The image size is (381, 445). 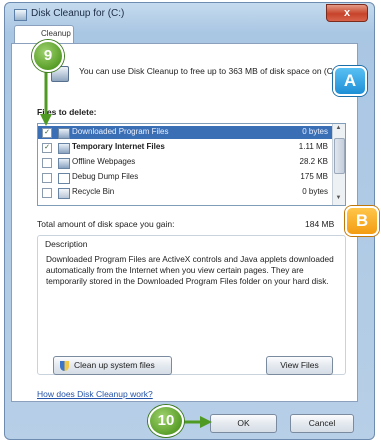 I want to click on step9-arrow-head, so click(x=46, y=120).